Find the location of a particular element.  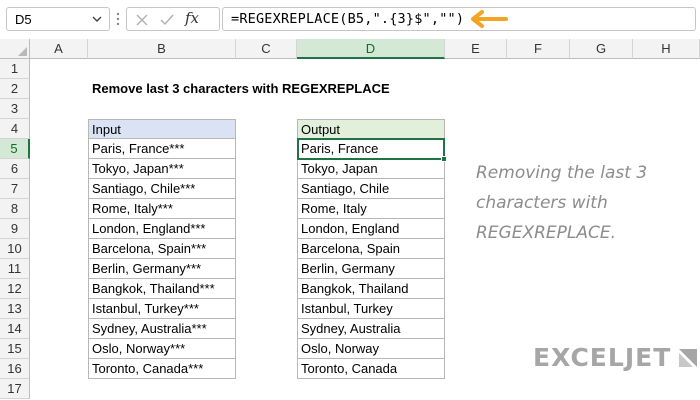

fill-handle is located at coordinates (444, 159).